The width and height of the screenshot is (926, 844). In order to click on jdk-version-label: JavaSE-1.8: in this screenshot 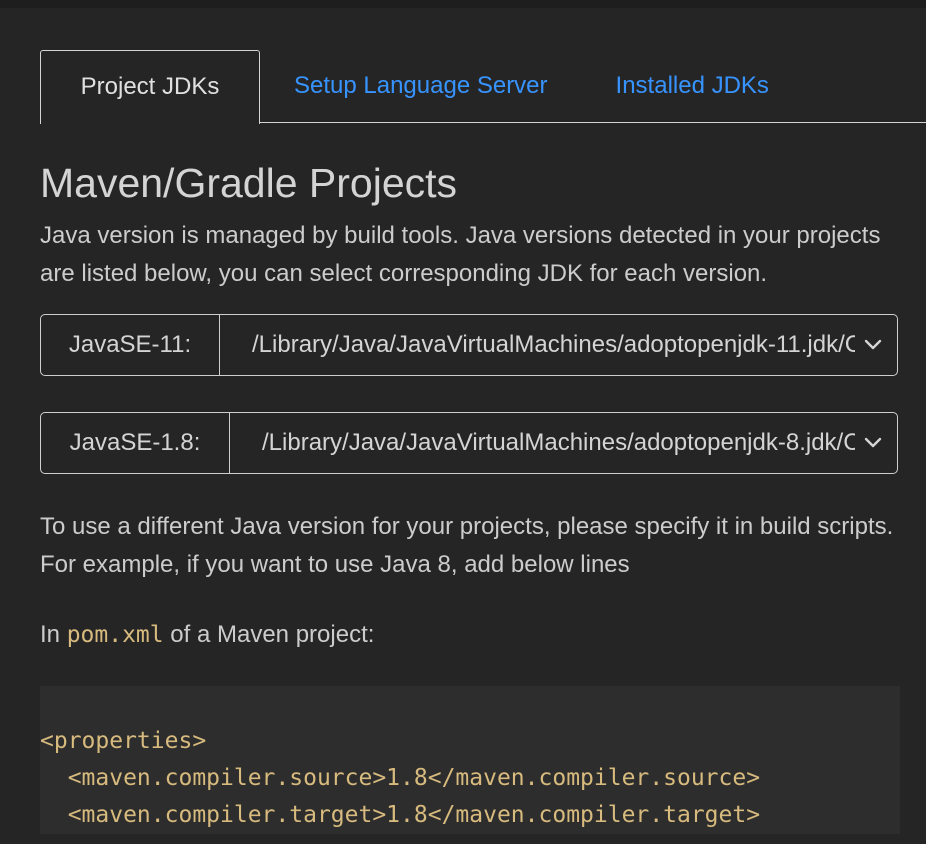, I will do `click(135, 443)`.